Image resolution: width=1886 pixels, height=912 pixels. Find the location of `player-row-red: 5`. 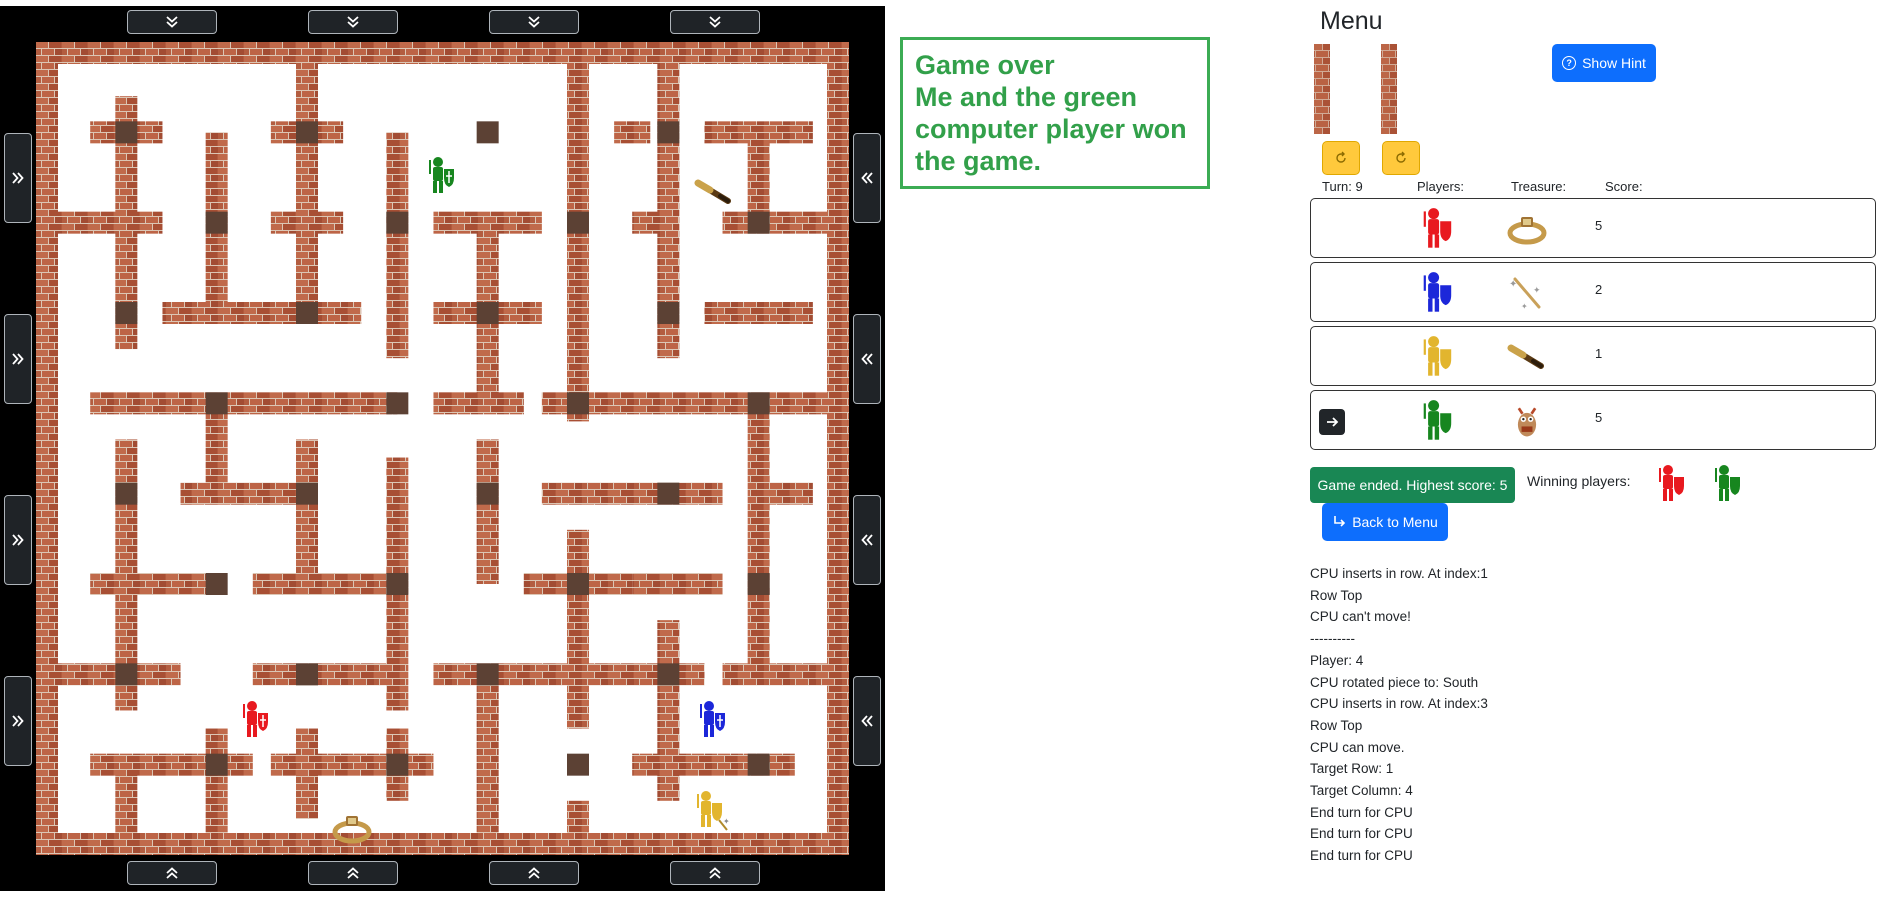

player-row-red: 5 is located at coordinates (1593, 228).